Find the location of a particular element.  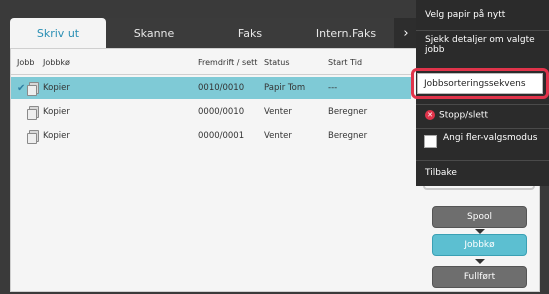

row-start-time: --- is located at coordinates (333, 87).